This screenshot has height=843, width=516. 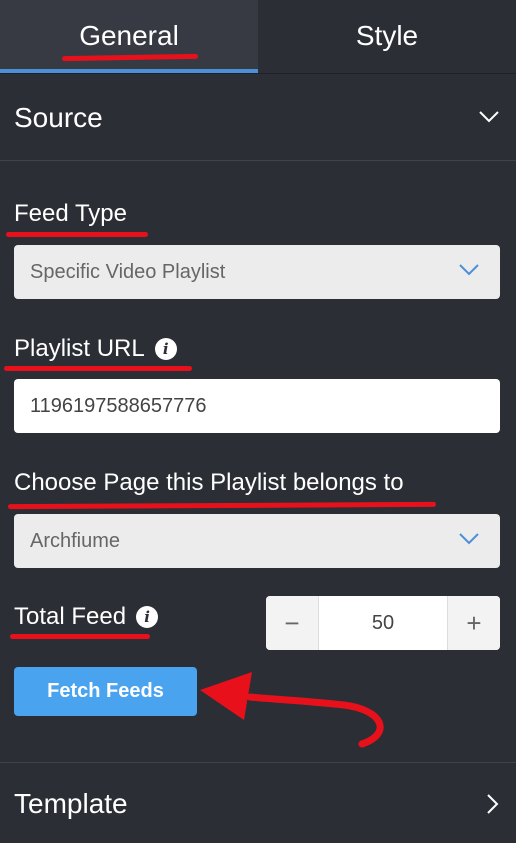 What do you see at coordinates (292, 710) in the screenshot?
I see `annotation-arrow` at bounding box center [292, 710].